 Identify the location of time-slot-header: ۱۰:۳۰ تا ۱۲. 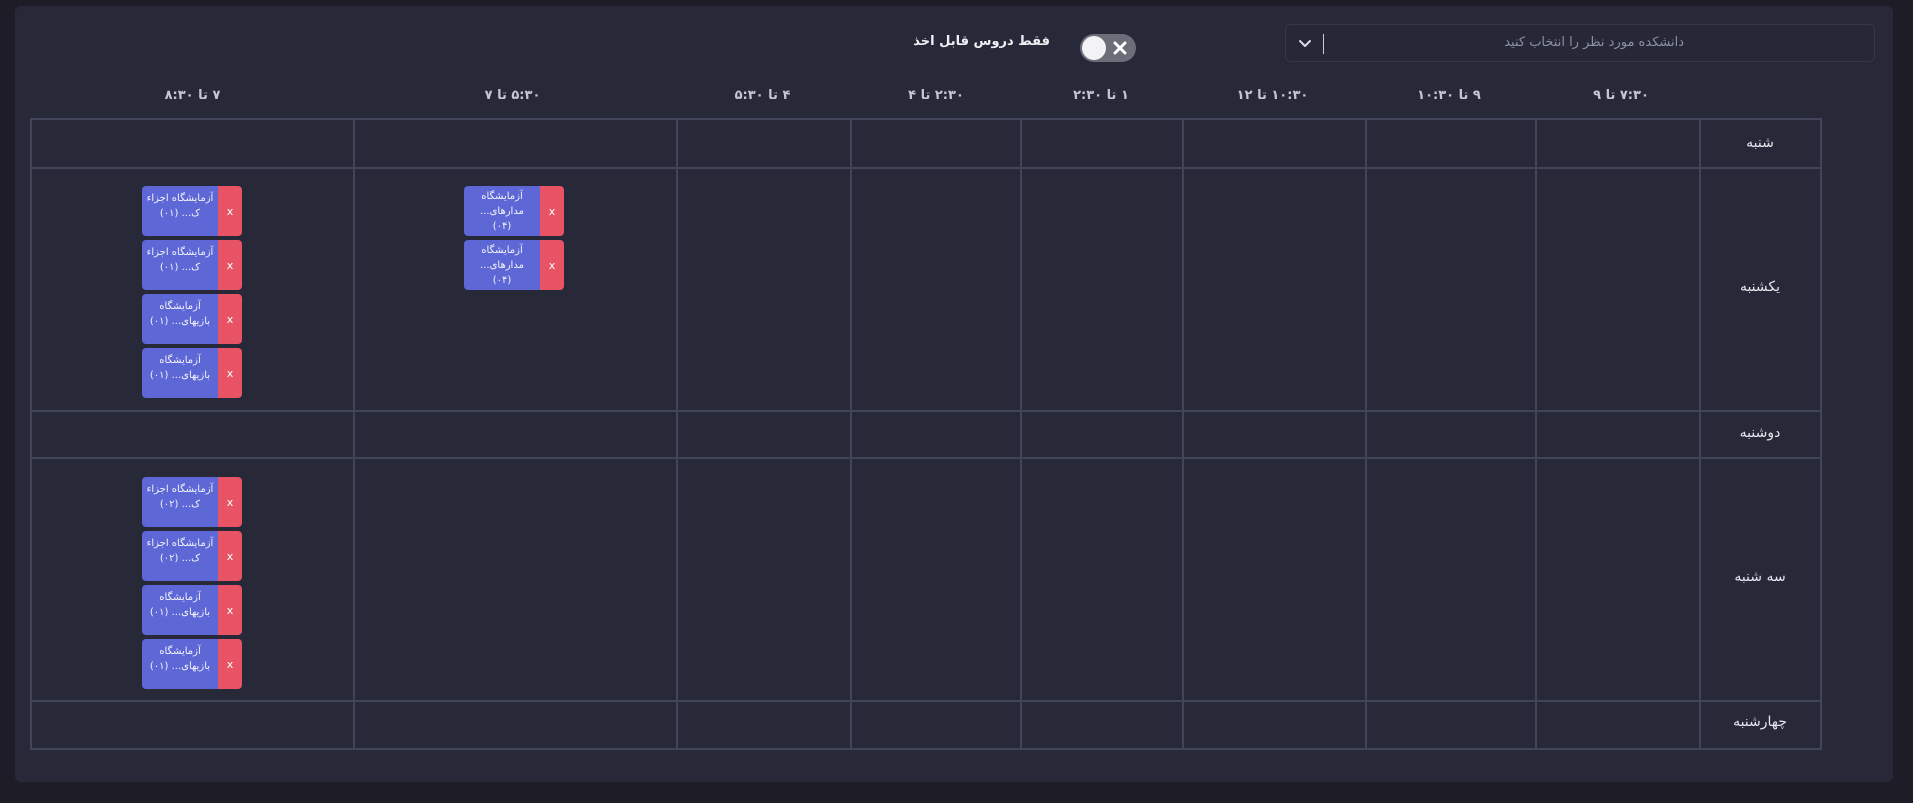
(1272, 95).